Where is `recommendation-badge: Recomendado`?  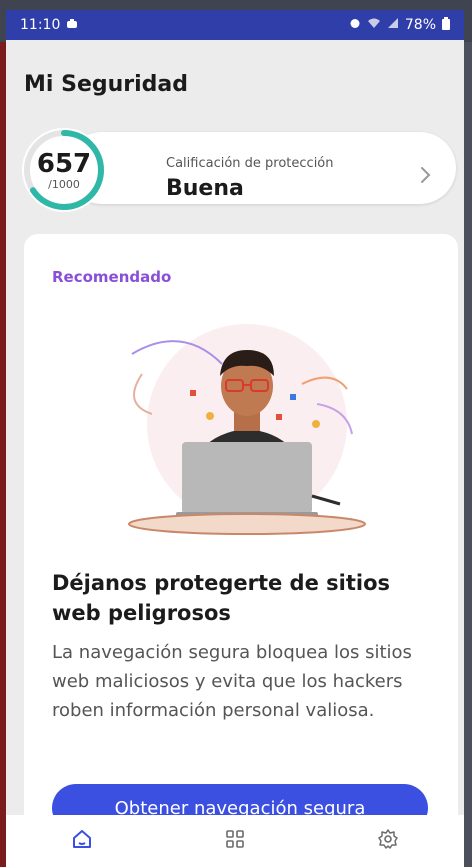 recommendation-badge: Recomendado is located at coordinates (112, 277).